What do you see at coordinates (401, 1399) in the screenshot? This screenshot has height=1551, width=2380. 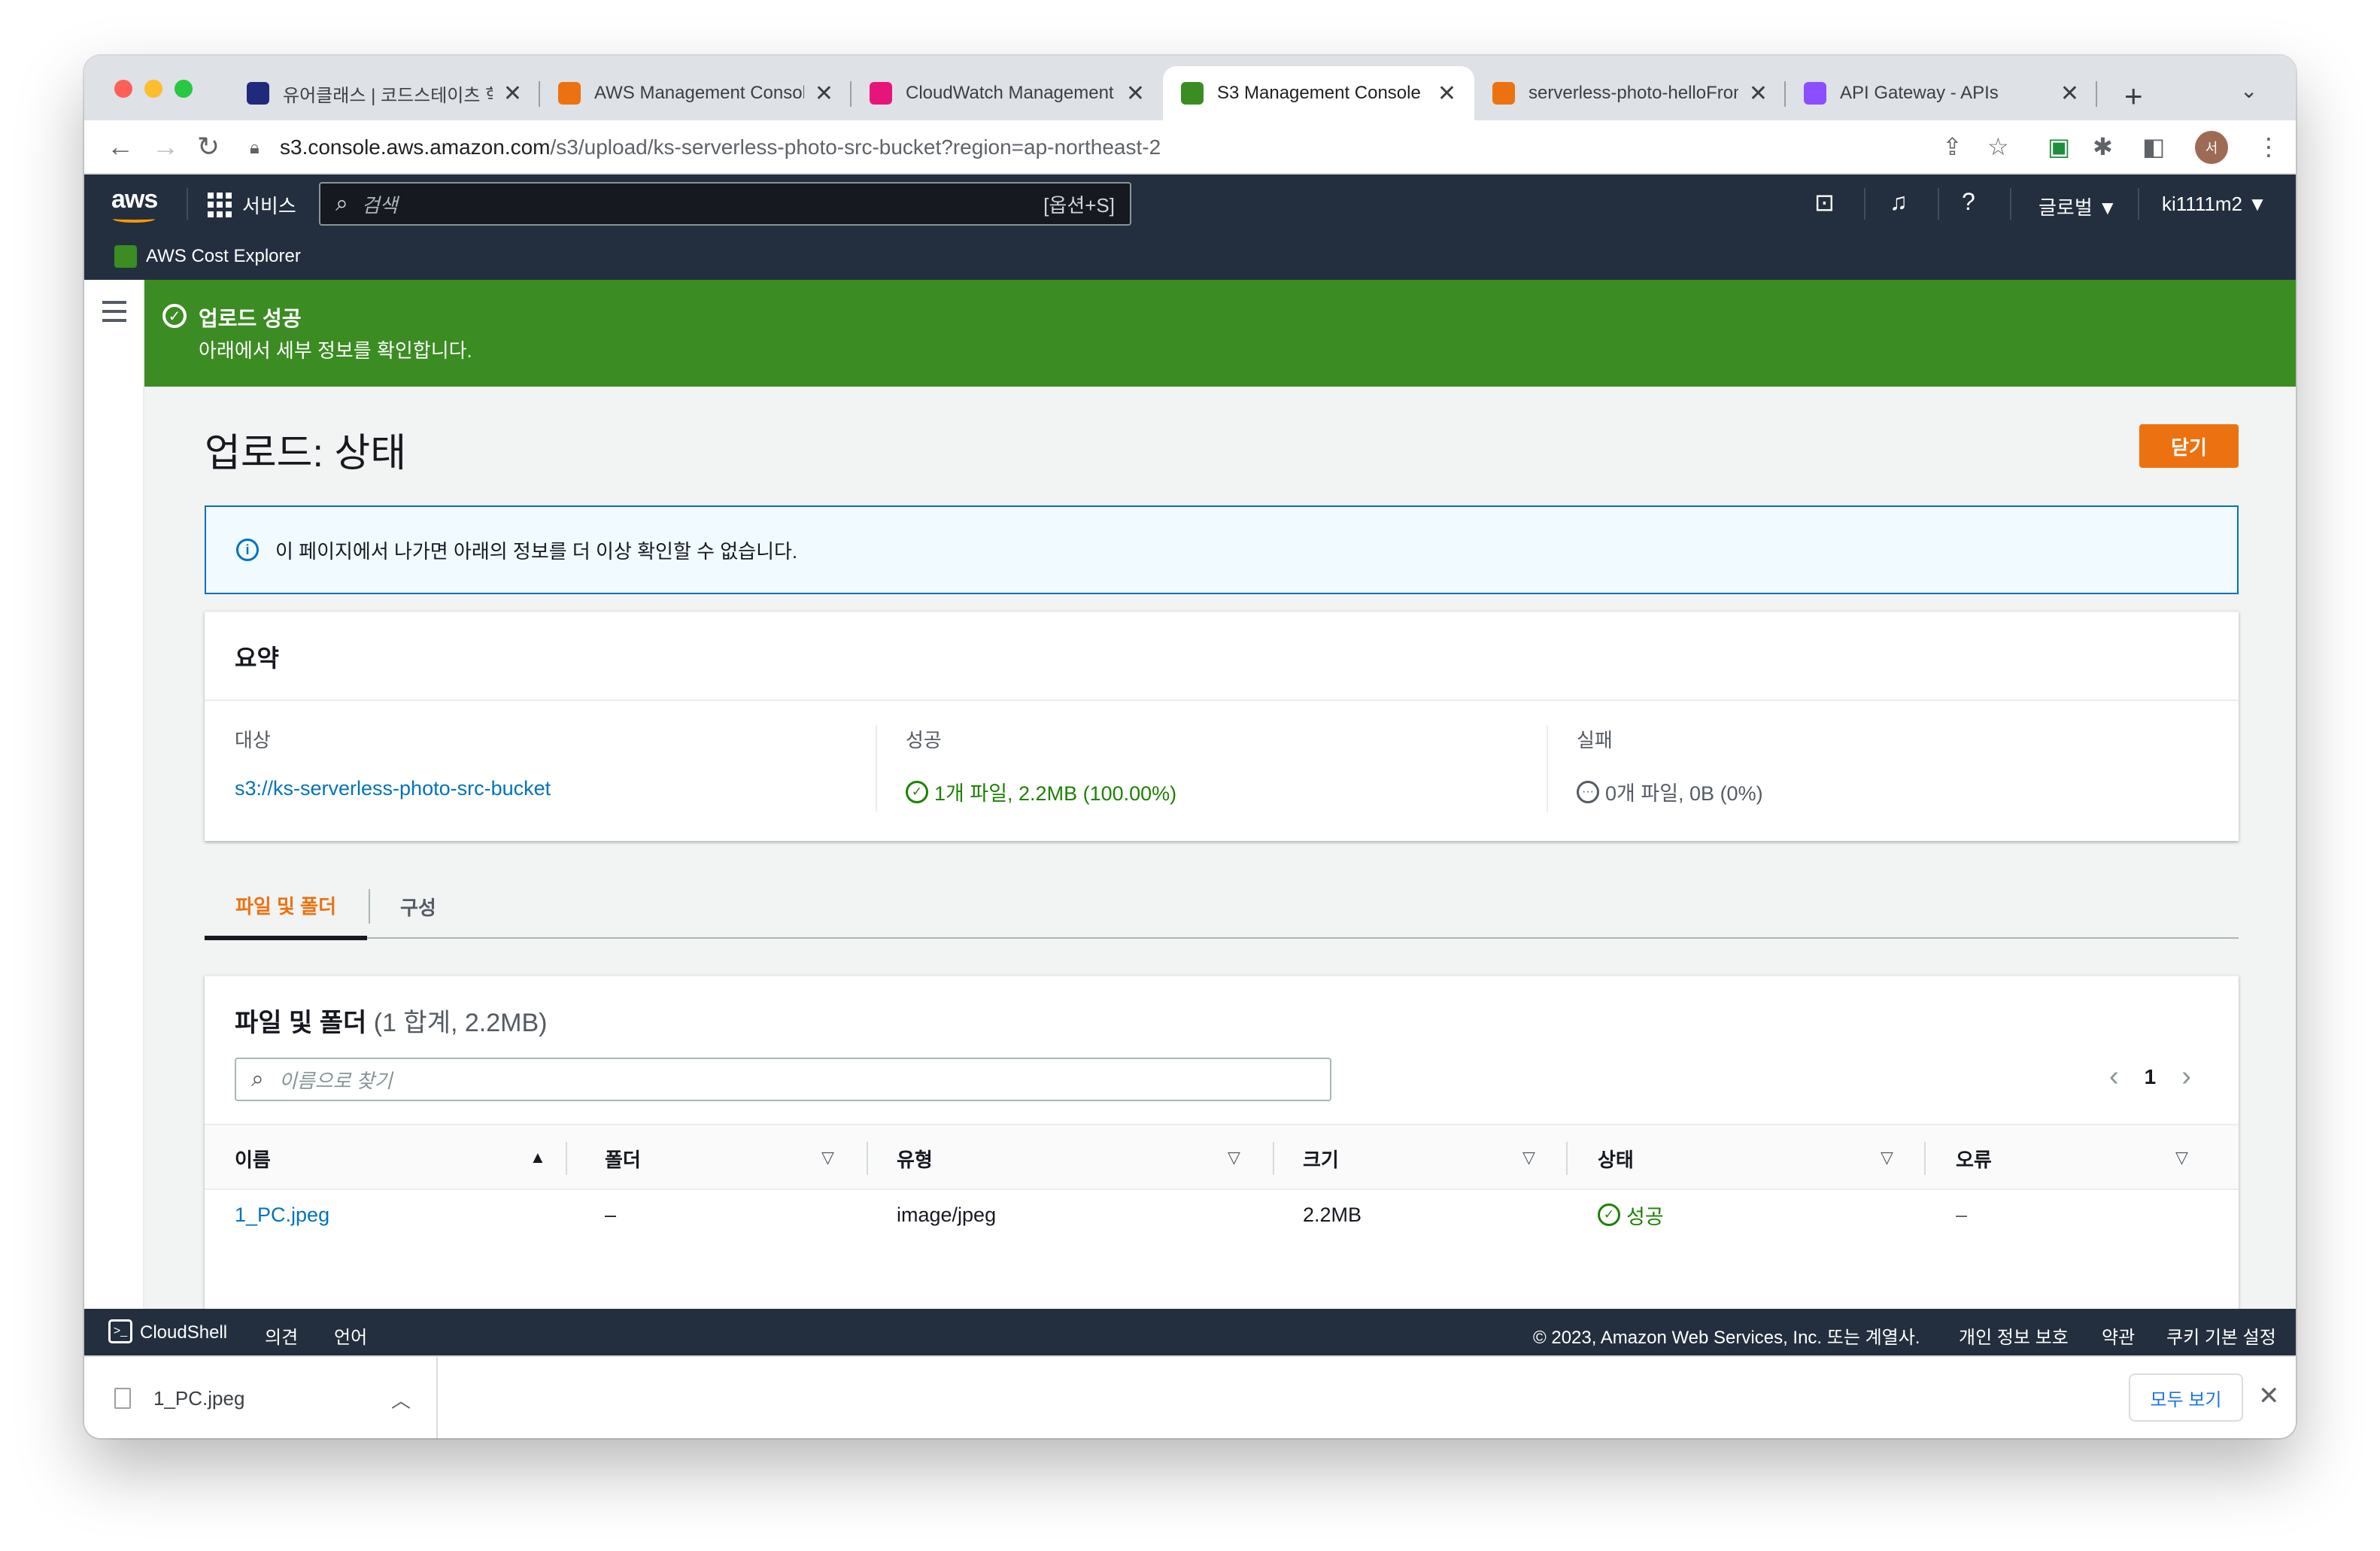 I see `chevron-up-icon: ︿` at bounding box center [401, 1399].